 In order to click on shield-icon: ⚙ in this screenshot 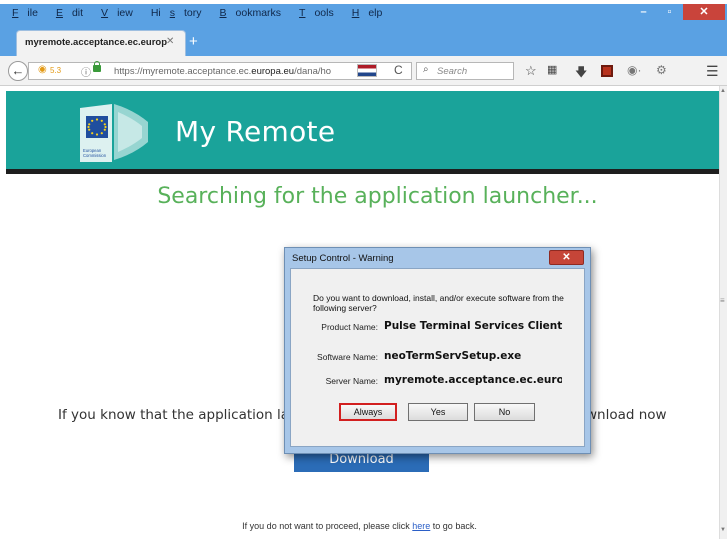, I will do `click(661, 70)`.